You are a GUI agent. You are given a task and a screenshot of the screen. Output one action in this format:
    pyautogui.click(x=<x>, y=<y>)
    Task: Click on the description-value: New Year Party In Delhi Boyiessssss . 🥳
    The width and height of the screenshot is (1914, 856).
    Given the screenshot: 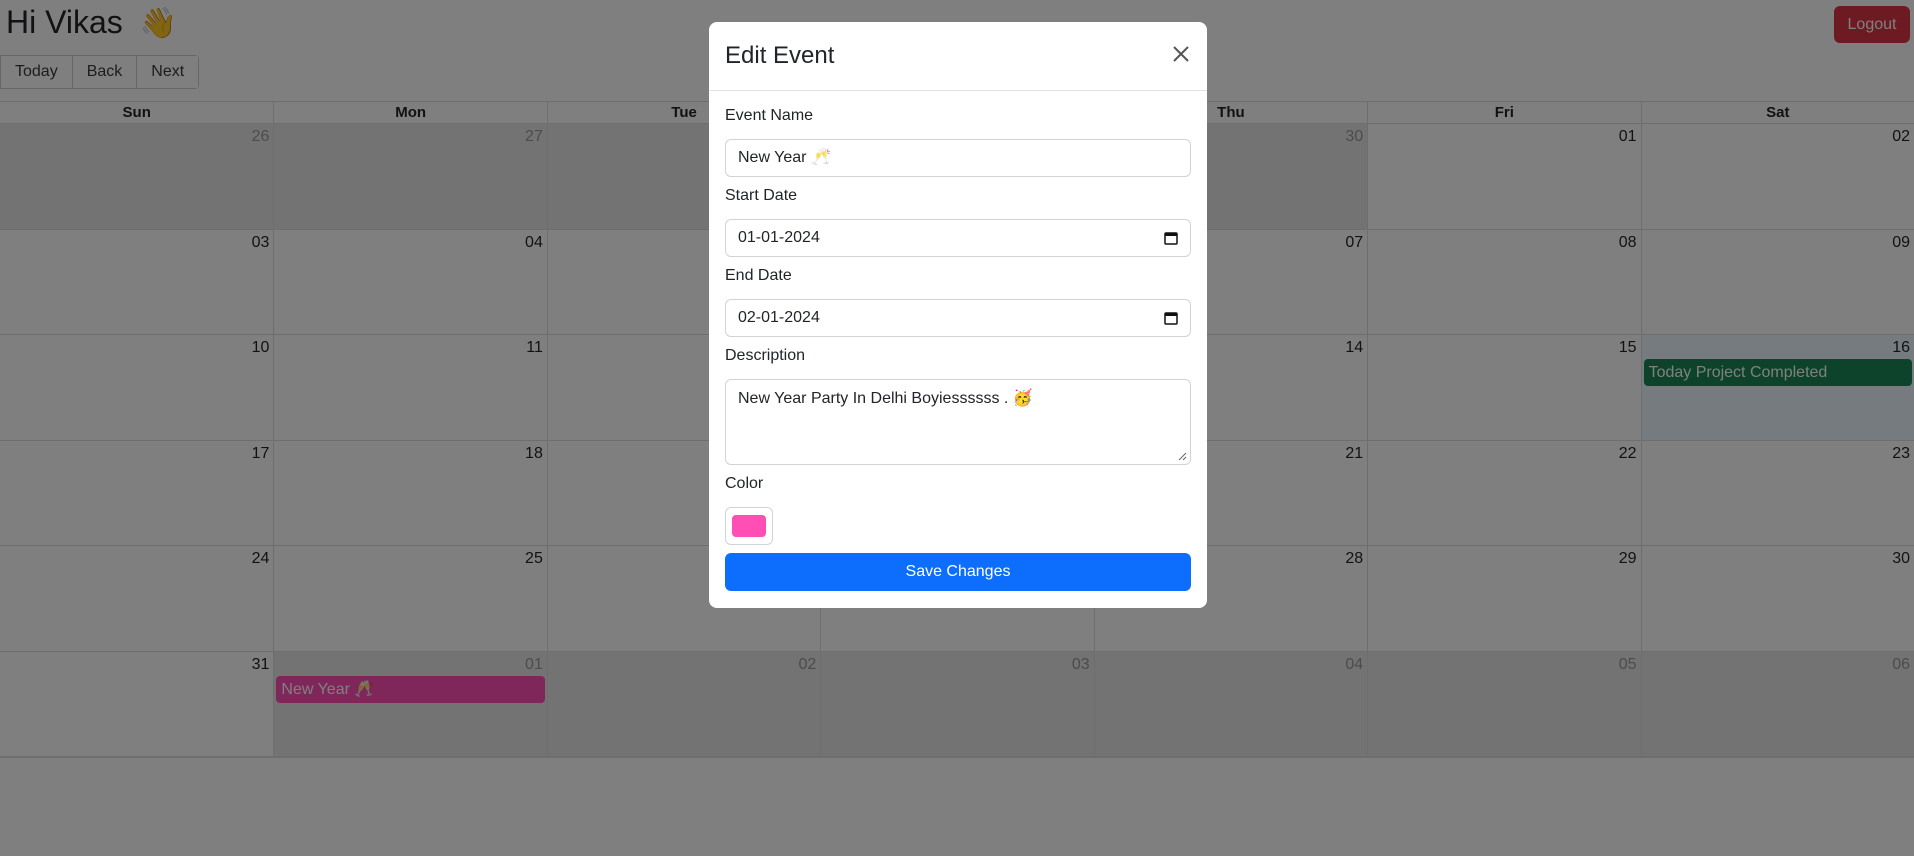 What is the action you would take?
    pyautogui.click(x=885, y=398)
    